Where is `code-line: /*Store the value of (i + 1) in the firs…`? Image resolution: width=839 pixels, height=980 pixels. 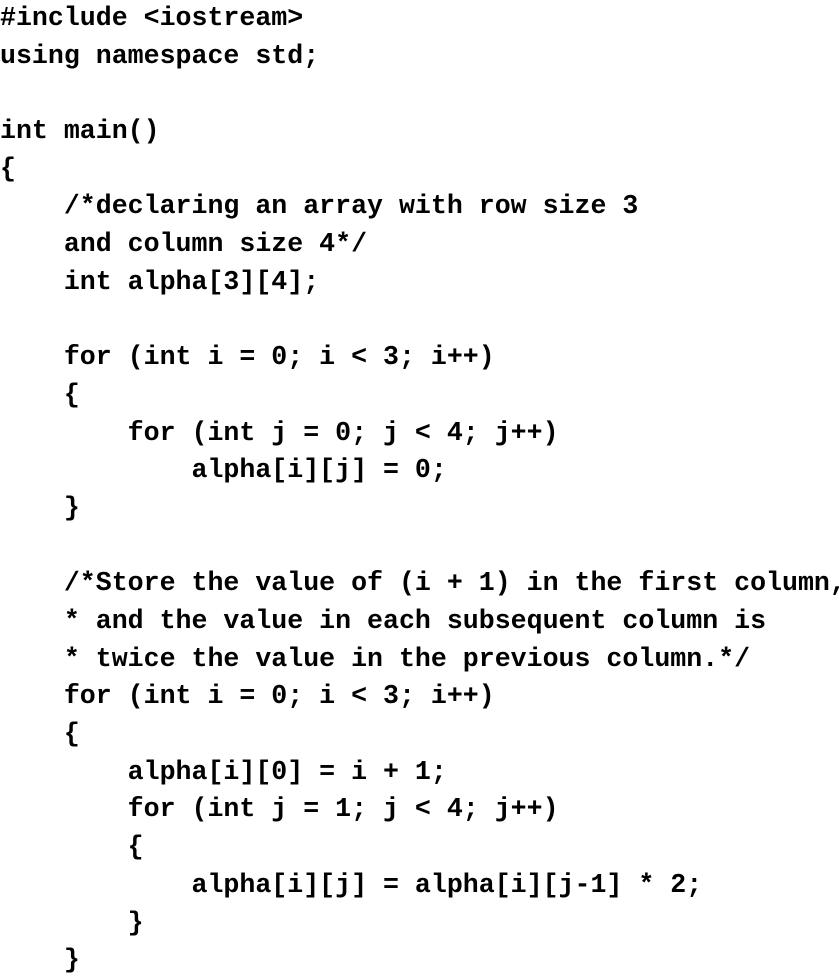
code-line: /*Store the value of (i + 1) in the firs… is located at coordinates (419, 583).